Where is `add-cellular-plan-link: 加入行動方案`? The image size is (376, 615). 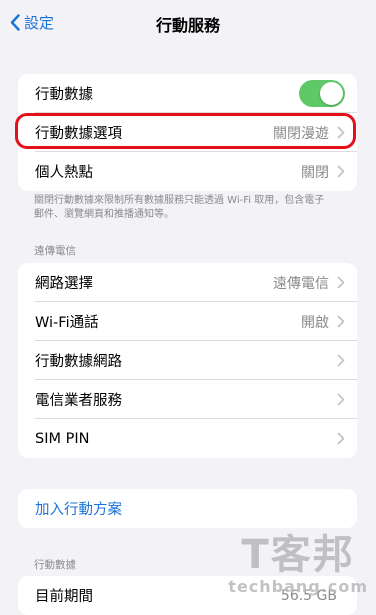
add-cellular-plan-link: 加入行動方案 is located at coordinates (190, 508).